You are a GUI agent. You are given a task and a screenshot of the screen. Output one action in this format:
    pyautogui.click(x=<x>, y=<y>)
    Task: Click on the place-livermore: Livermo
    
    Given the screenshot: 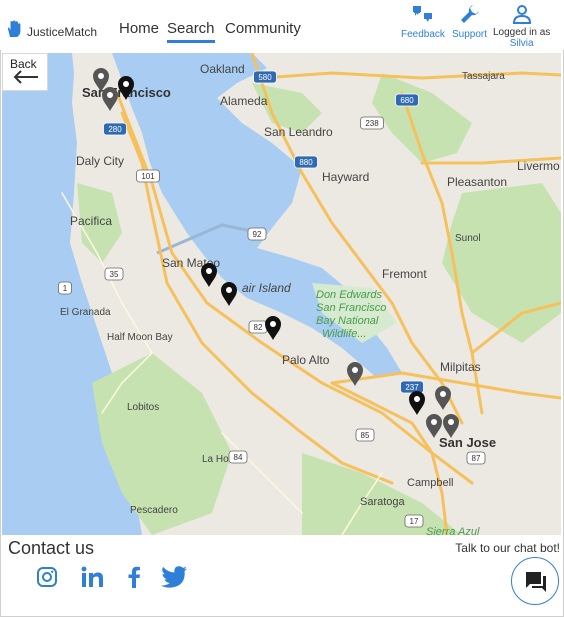 What is the action you would take?
    pyautogui.click(x=538, y=166)
    